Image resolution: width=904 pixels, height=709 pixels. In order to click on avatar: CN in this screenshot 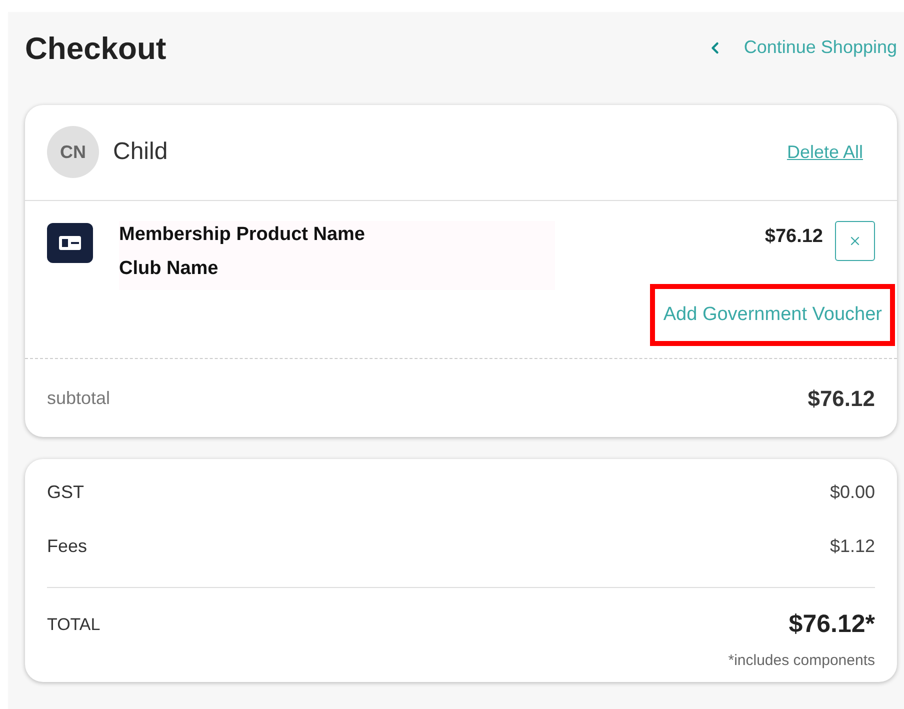, I will do `click(73, 152)`.